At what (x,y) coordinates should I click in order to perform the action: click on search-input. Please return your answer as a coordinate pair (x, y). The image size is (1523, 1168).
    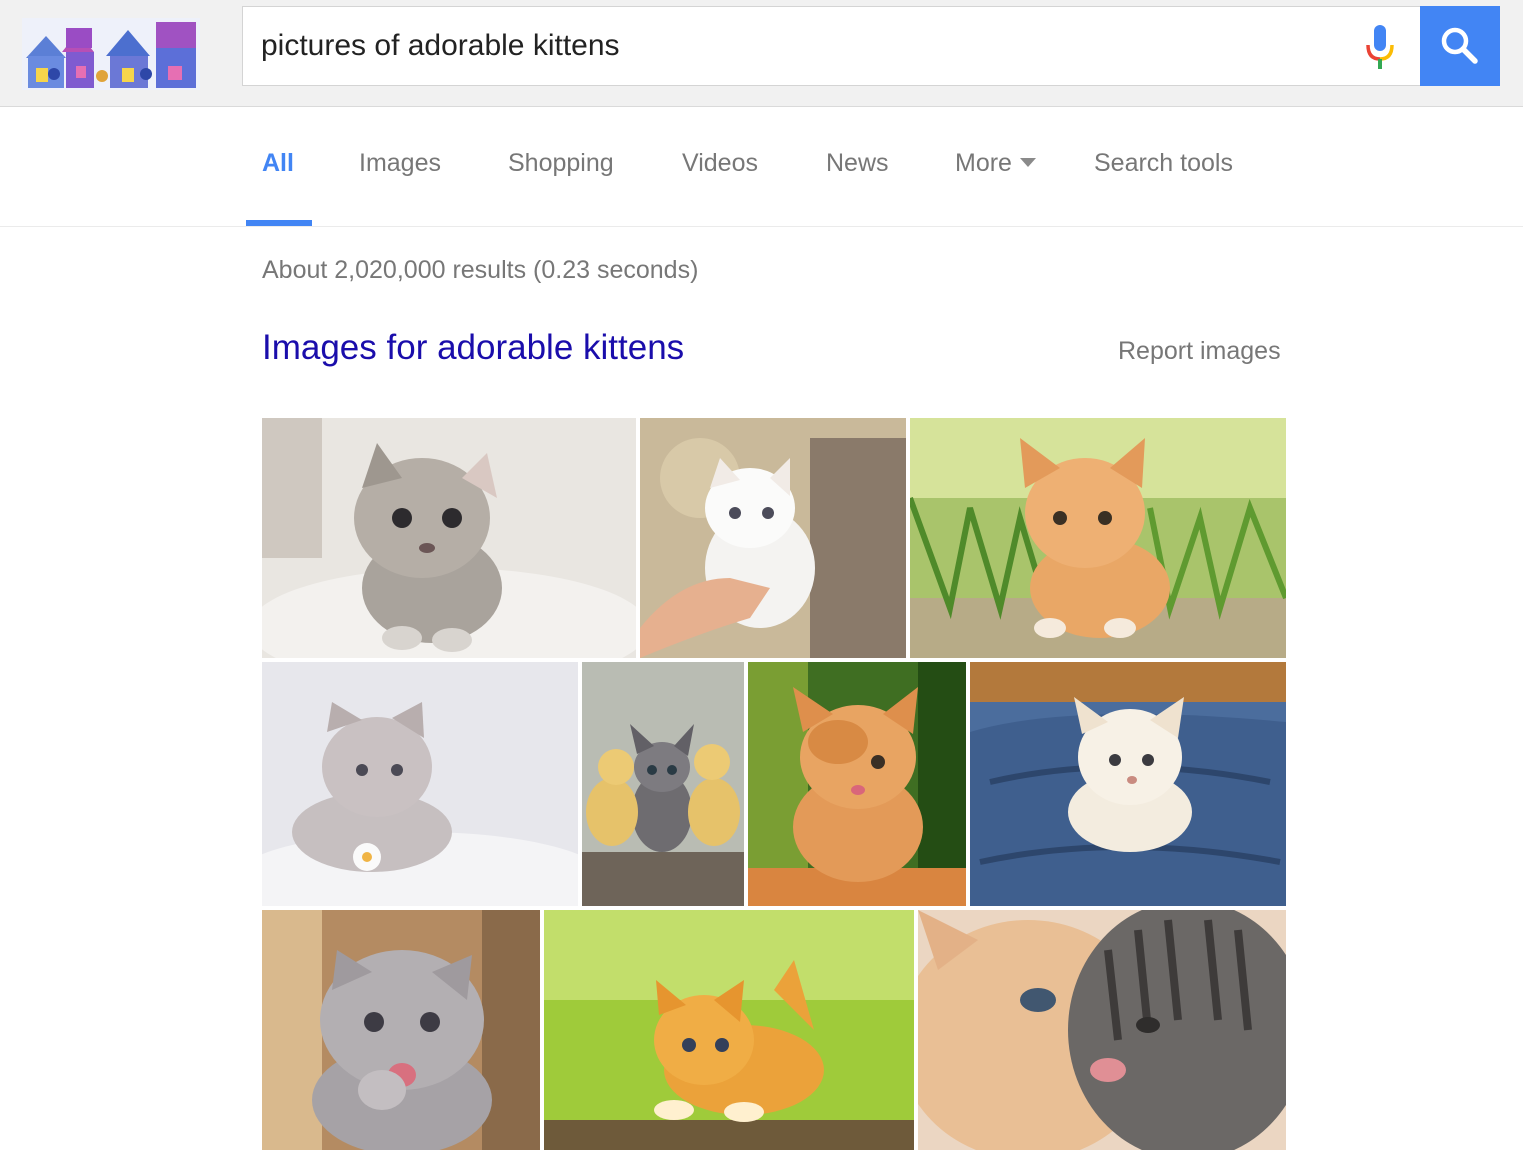
    Looking at the image, I should click on (801, 46).